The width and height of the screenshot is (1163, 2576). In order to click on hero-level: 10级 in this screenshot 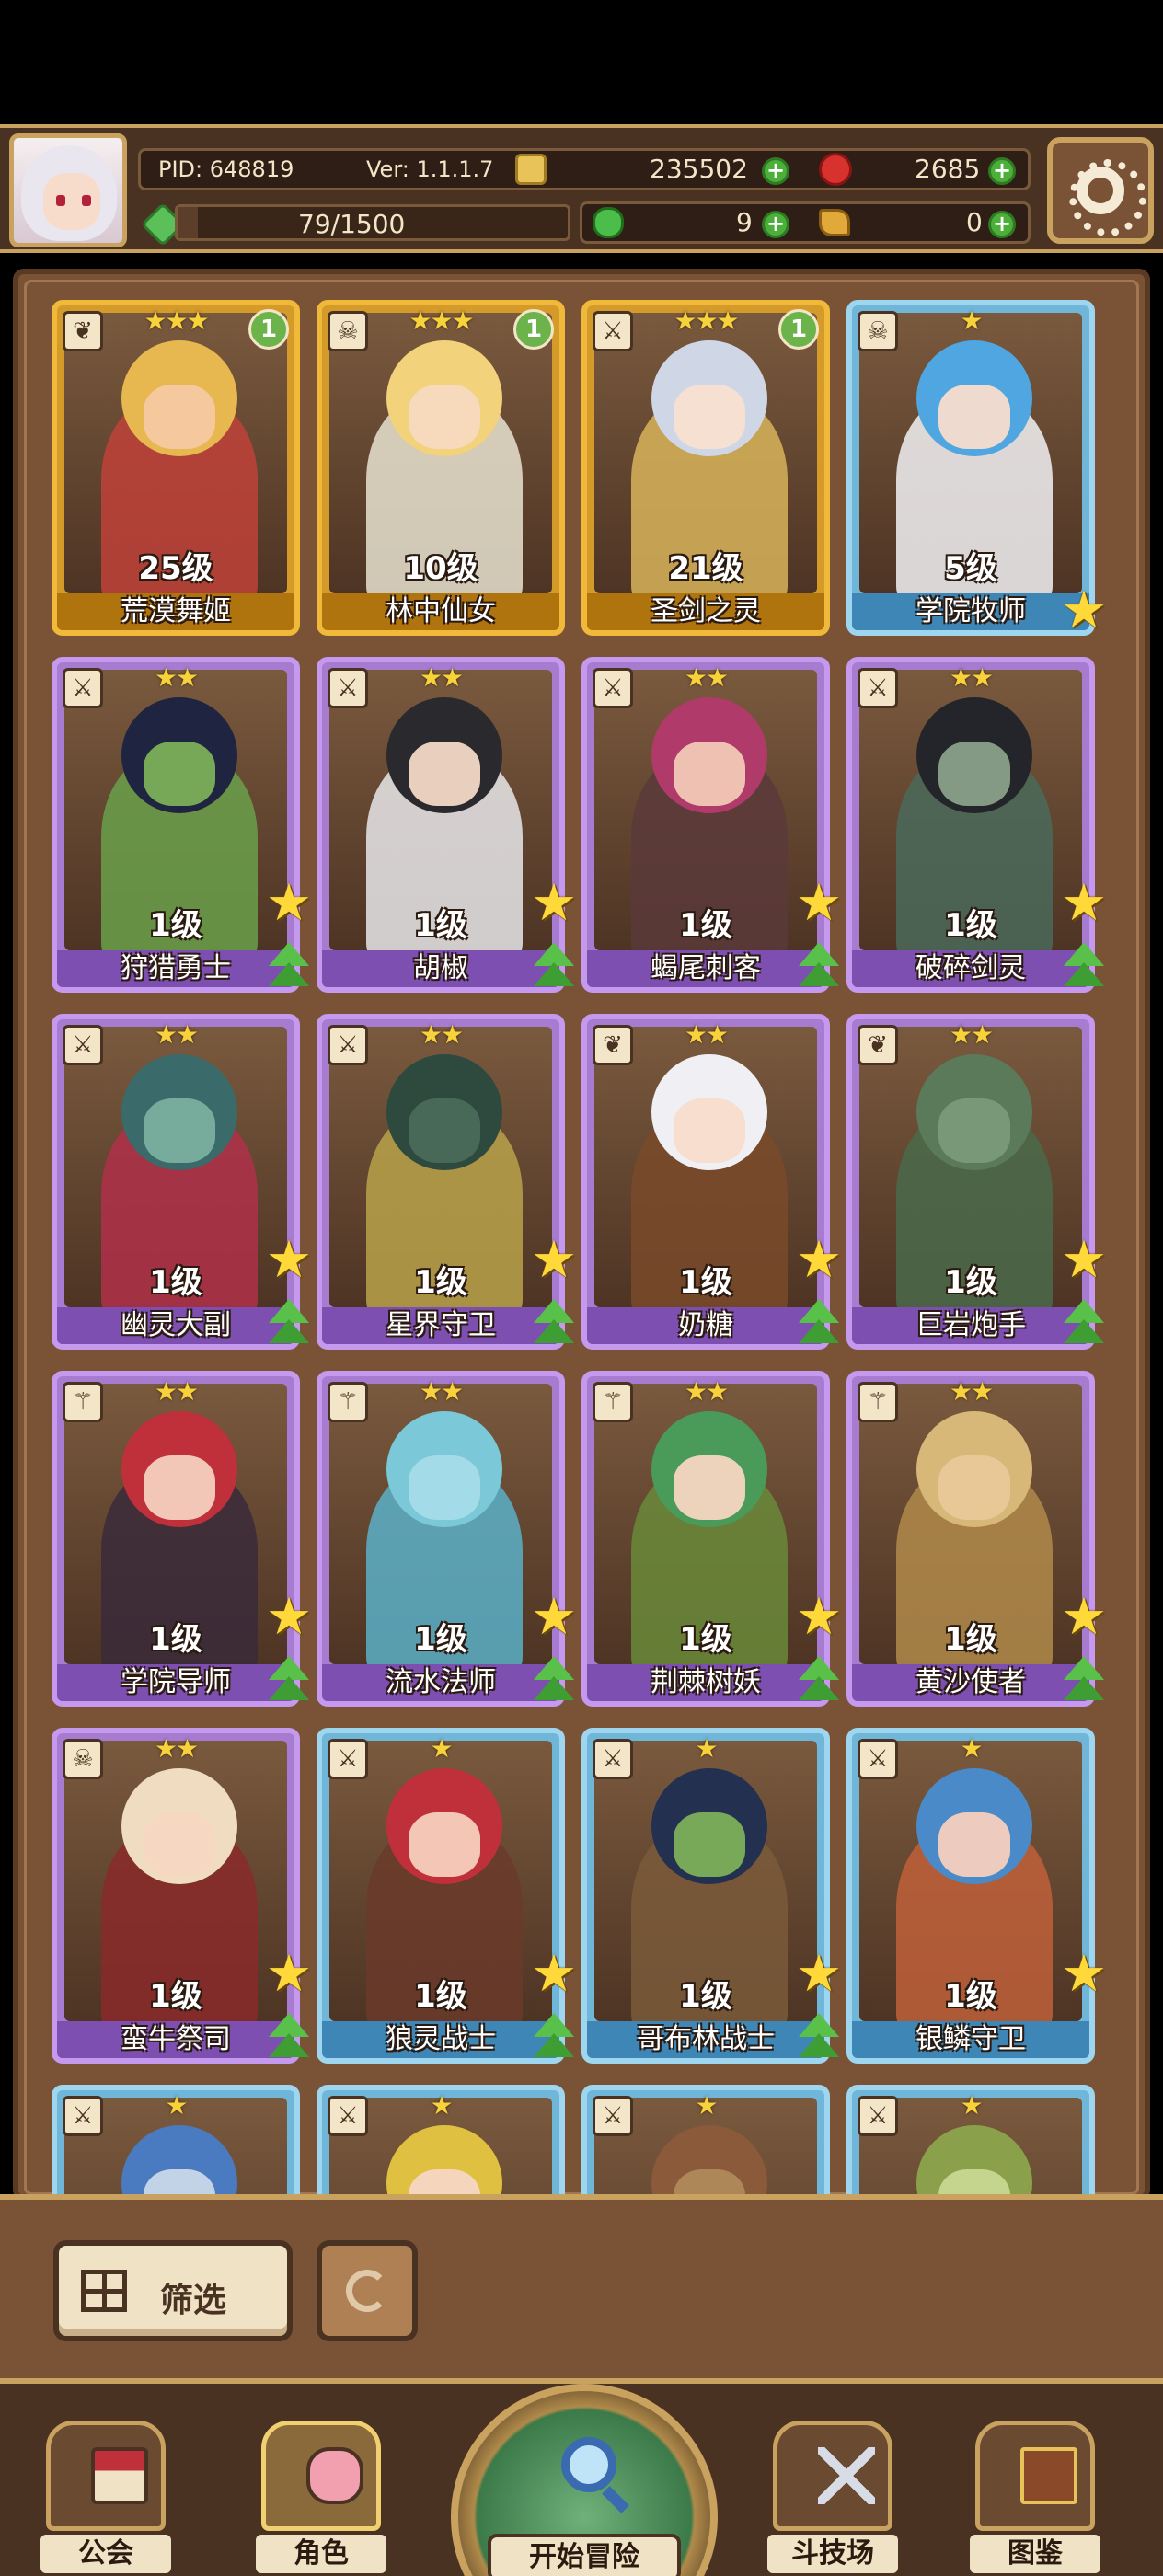, I will do `click(441, 568)`.